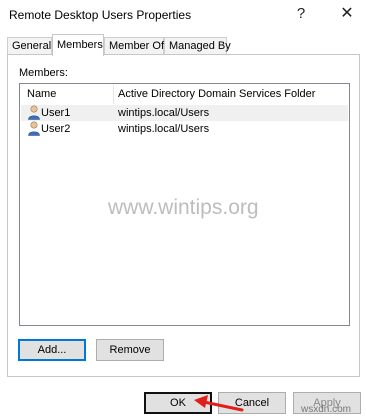 Image resolution: width=366 pixels, height=420 pixels. I want to click on watermark: www.wintips.org, so click(183, 207).